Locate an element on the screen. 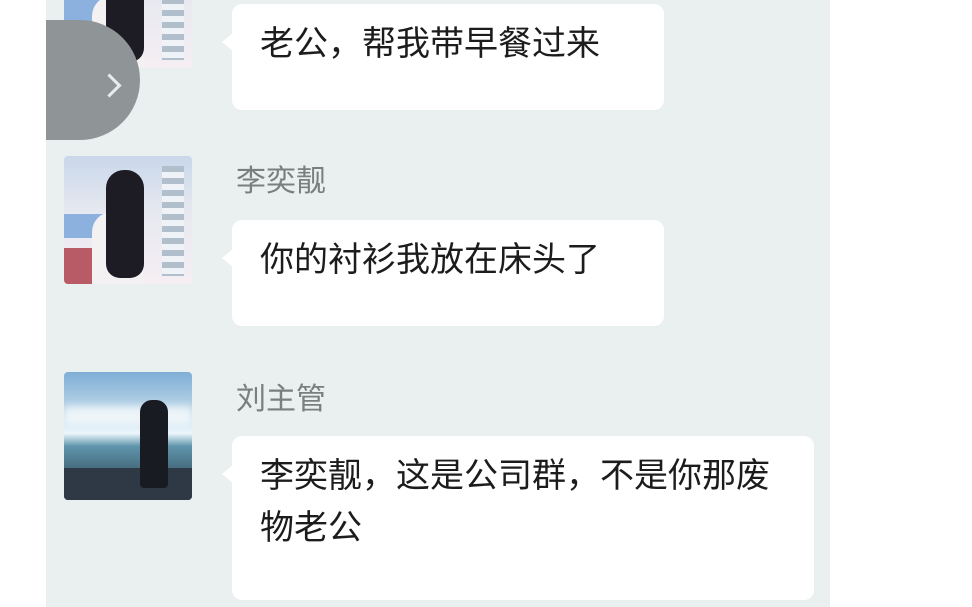 This screenshot has width=972, height=607. right-blank-area is located at coordinates (901, 303).